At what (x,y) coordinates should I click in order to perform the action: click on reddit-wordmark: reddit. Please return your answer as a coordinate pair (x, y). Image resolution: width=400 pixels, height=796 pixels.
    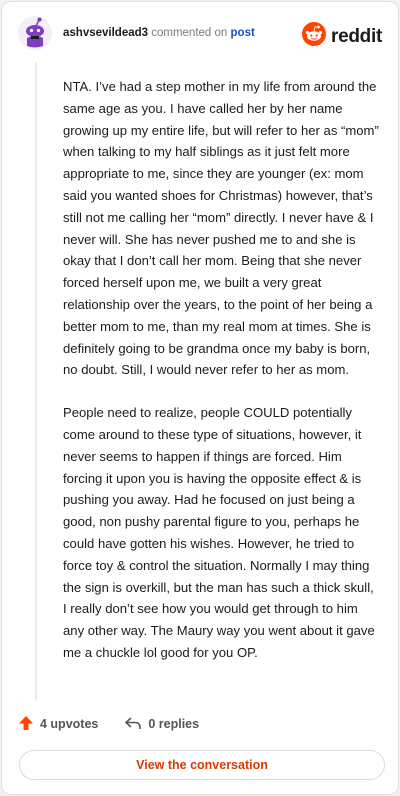
    Looking at the image, I should click on (356, 36).